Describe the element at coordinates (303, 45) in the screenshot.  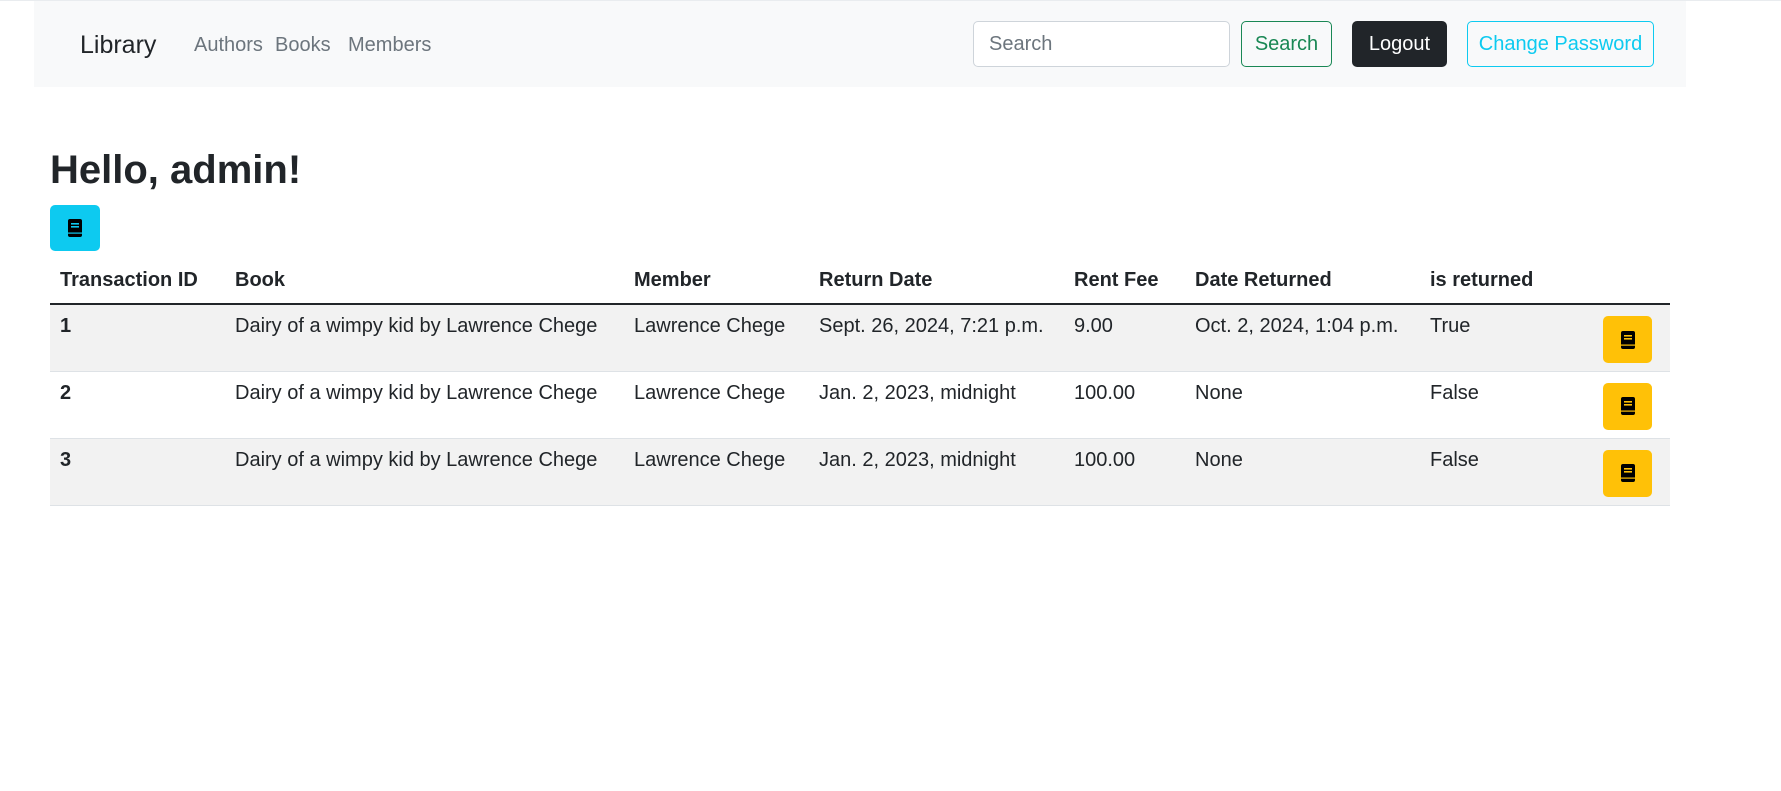
I see `nav-link-books: Books` at that location.